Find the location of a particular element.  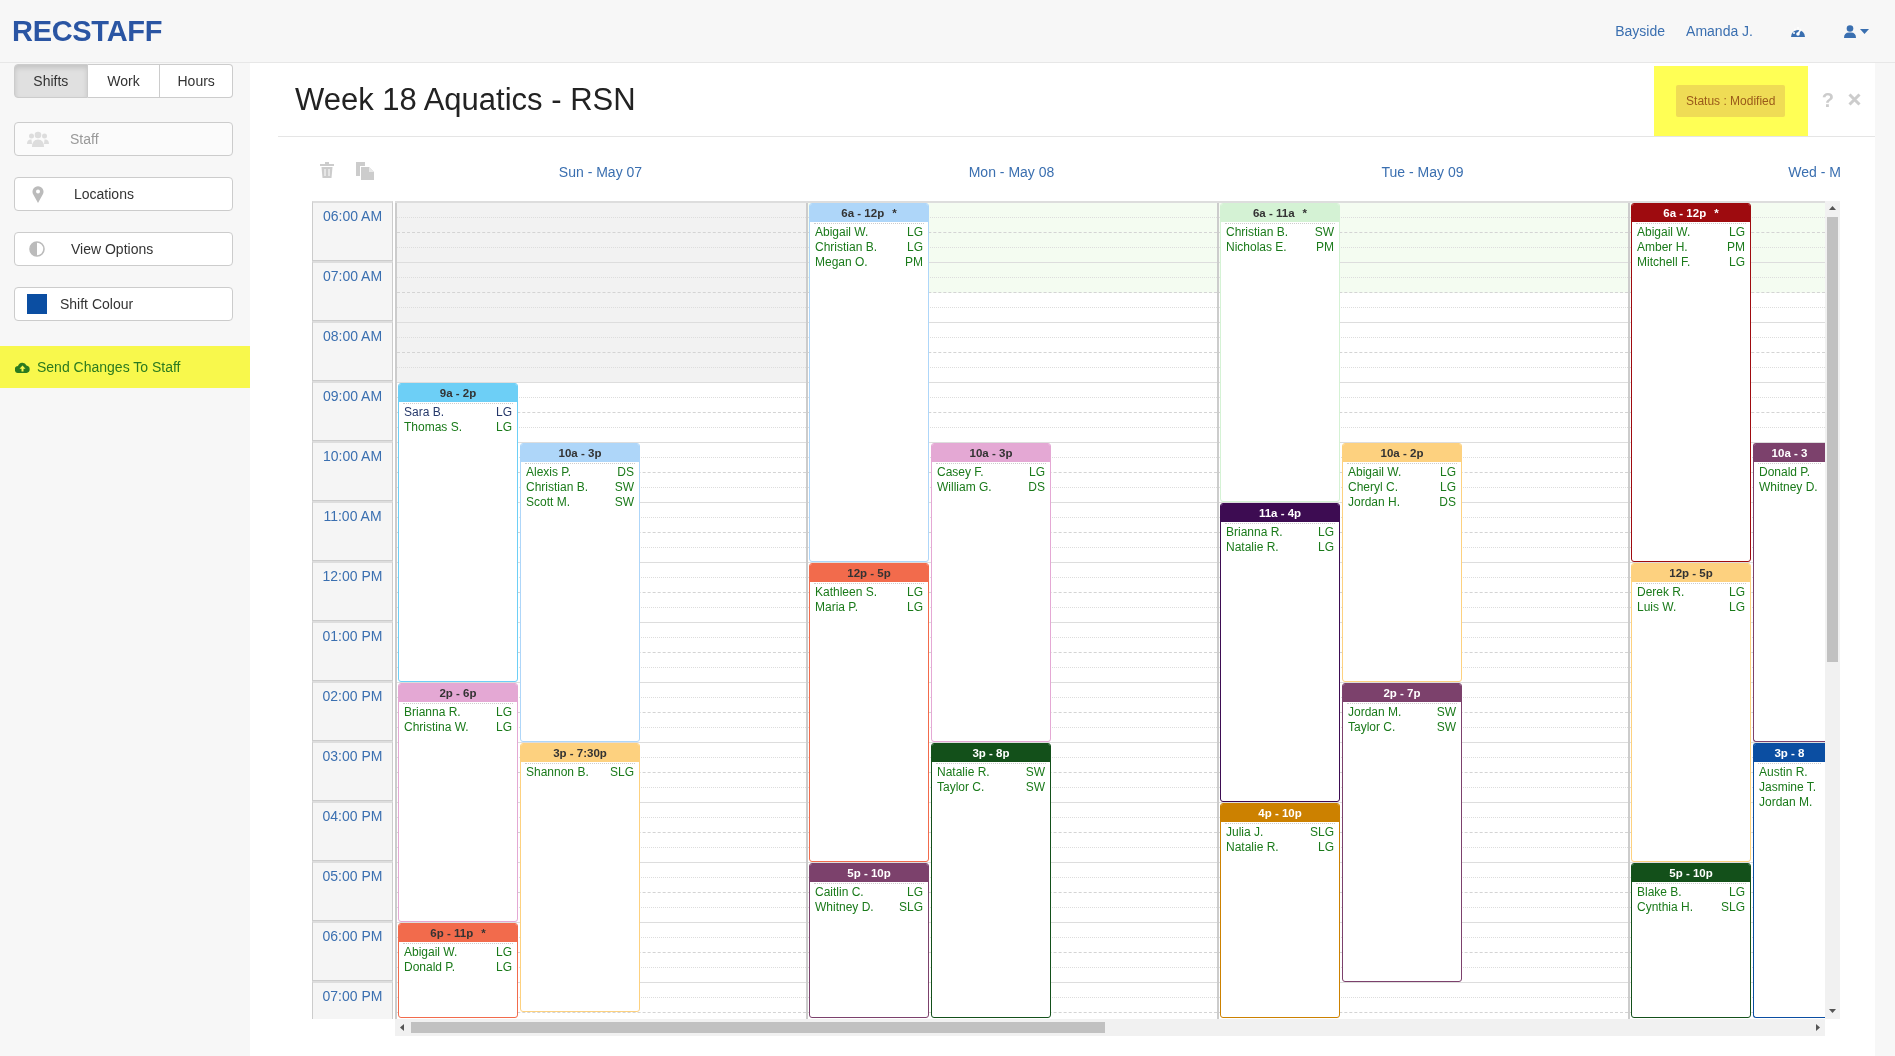

time-label: 03:00 PM is located at coordinates (352, 771).